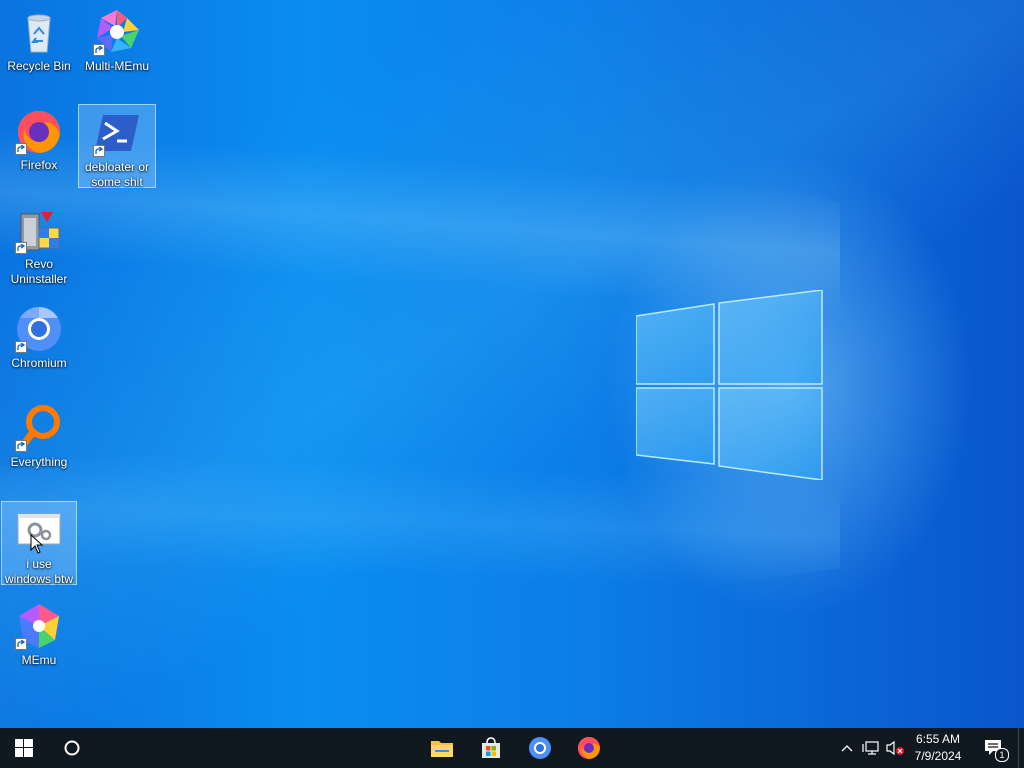  I want to click on network-tray-button, so click(871, 748).